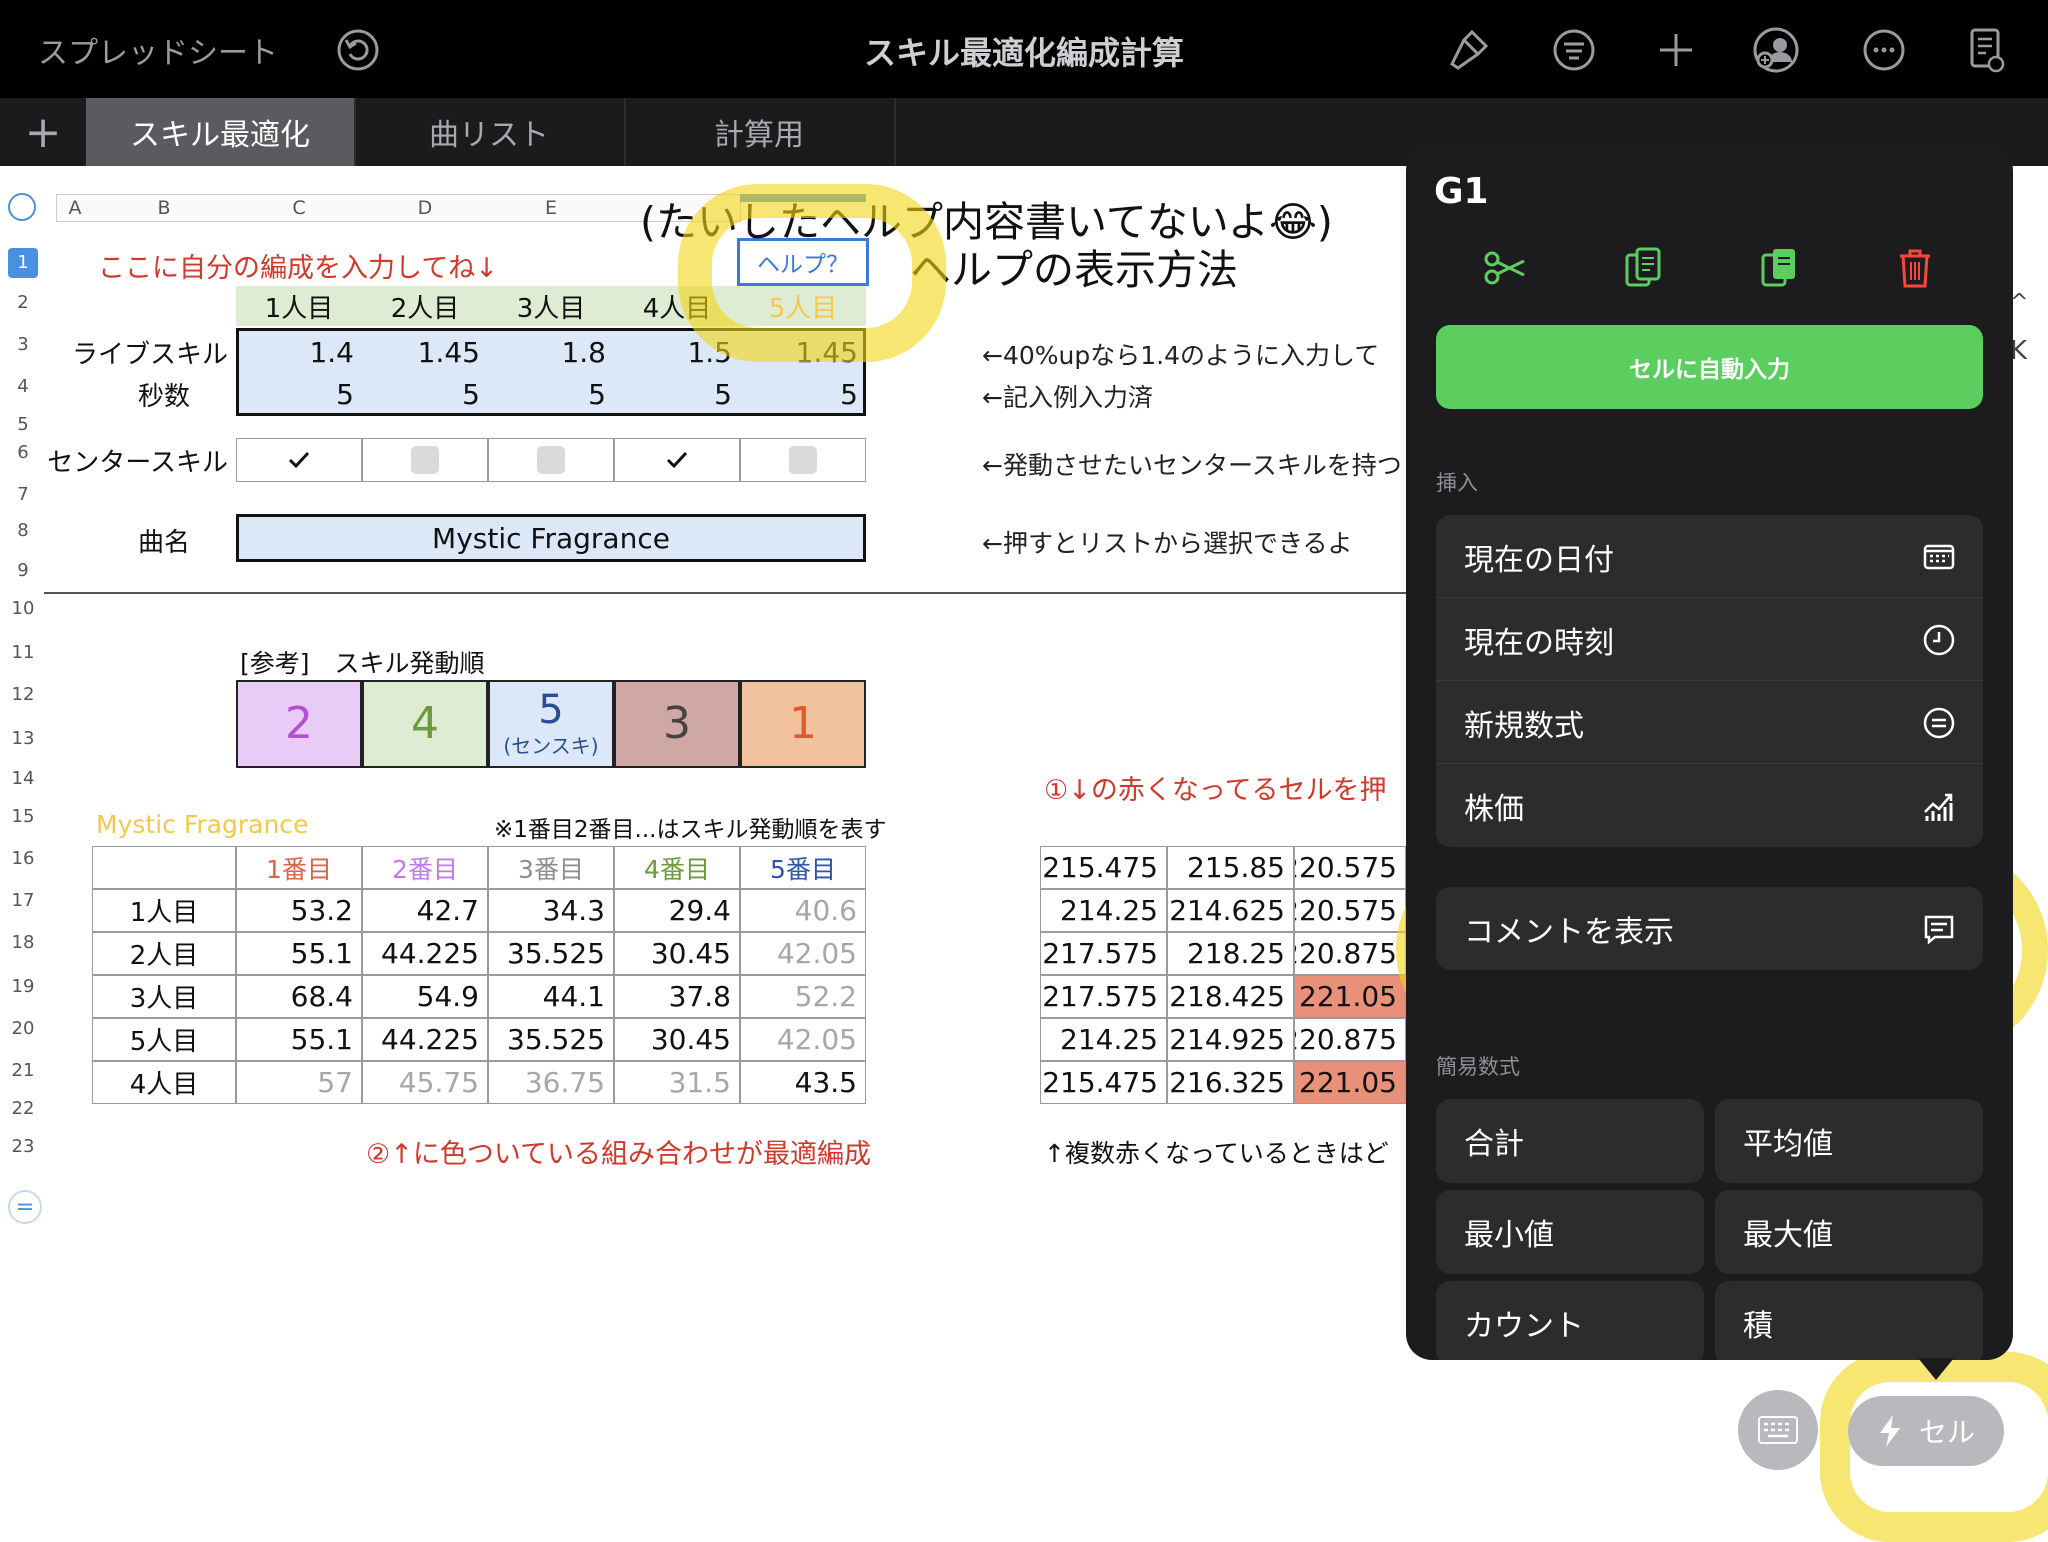  Describe the element at coordinates (23, 1146) in the screenshot. I see `row-header: 23` at that location.